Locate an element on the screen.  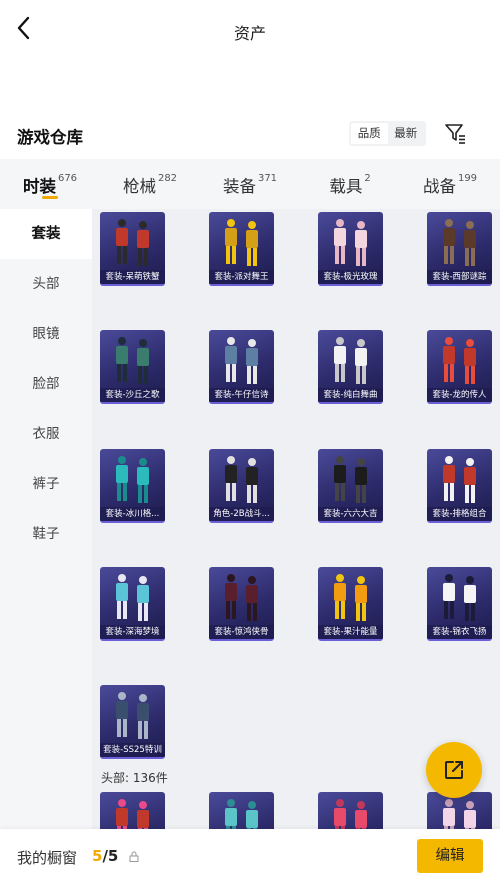
item-name: 套装-沙丘之歌 is located at coordinates (132, 395).